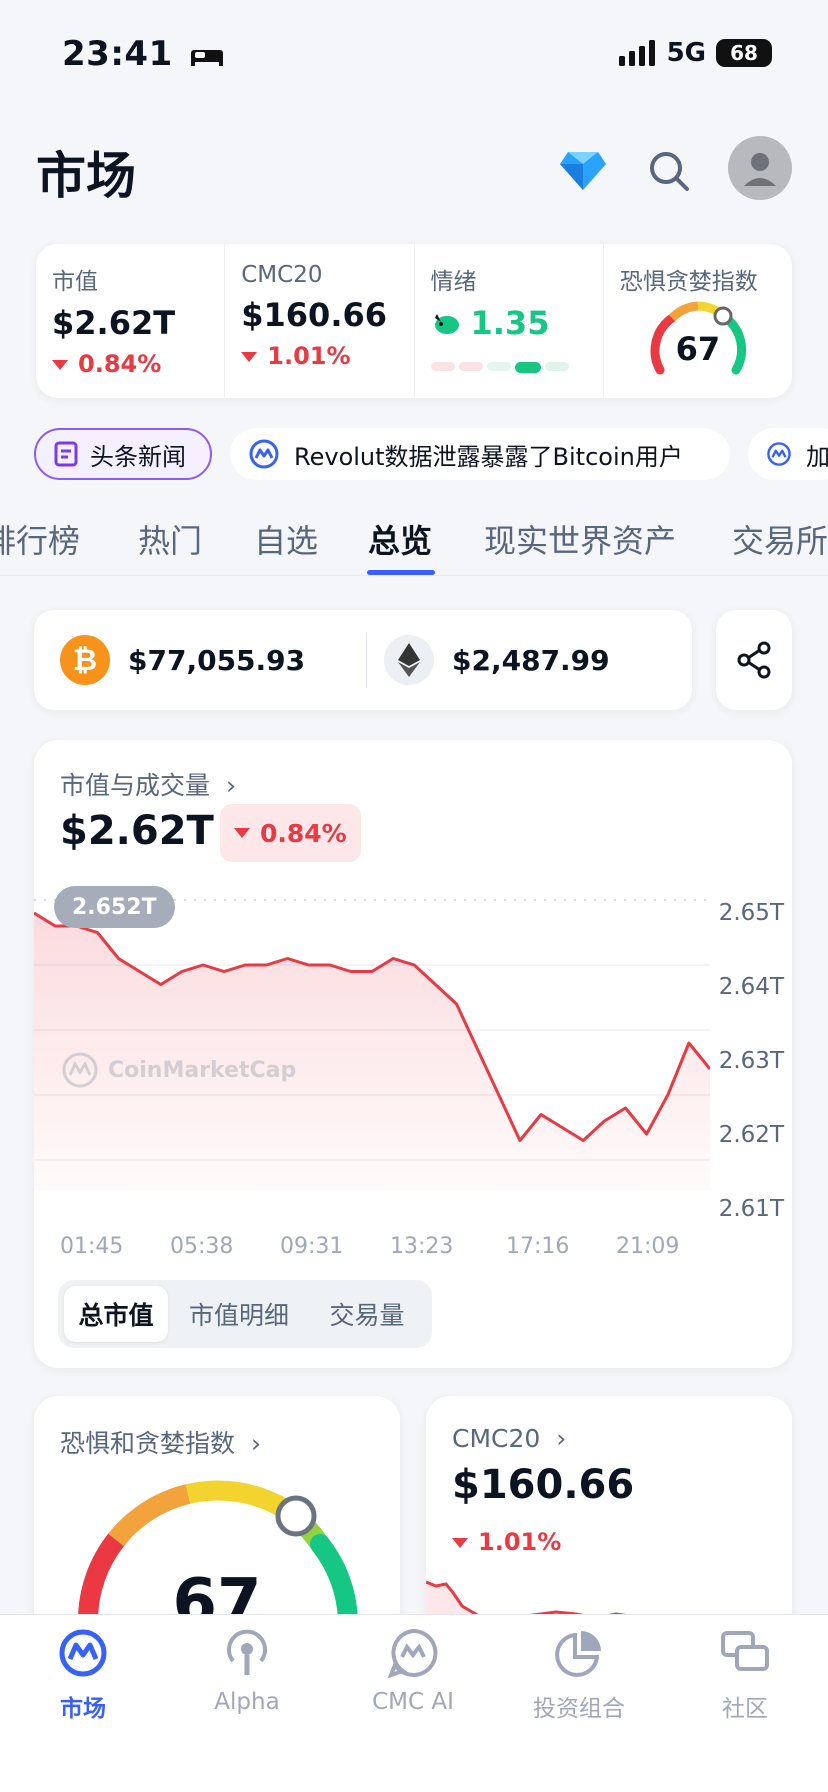 The height and width of the screenshot is (1792, 828). I want to click on tab-volume: 交易量, so click(367, 1314).